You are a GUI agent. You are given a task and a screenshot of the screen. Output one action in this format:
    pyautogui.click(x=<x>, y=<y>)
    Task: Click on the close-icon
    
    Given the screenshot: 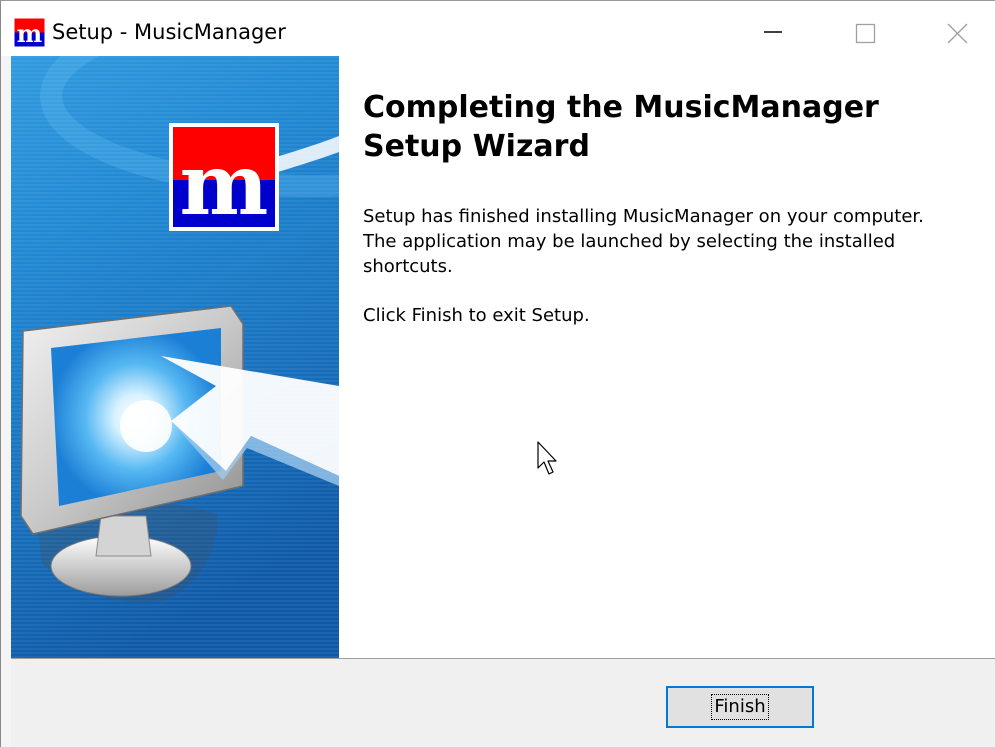 What is the action you would take?
    pyautogui.click(x=957, y=33)
    